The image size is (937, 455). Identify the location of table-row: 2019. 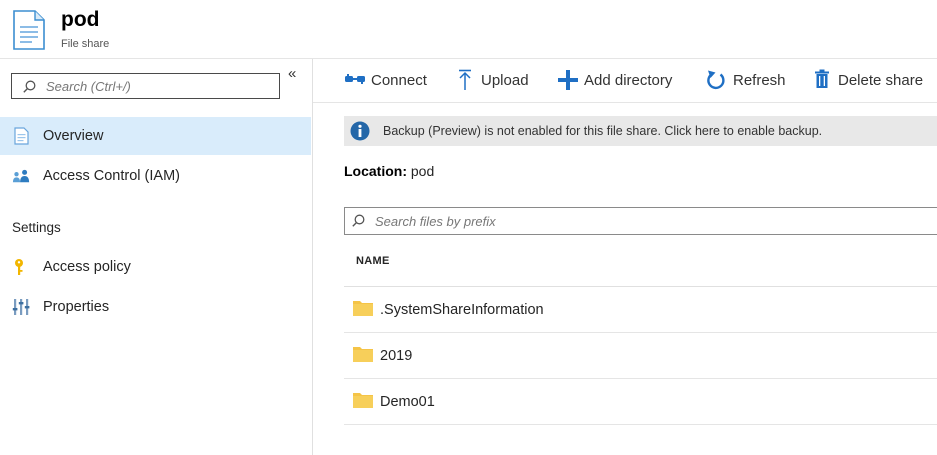
(640, 356).